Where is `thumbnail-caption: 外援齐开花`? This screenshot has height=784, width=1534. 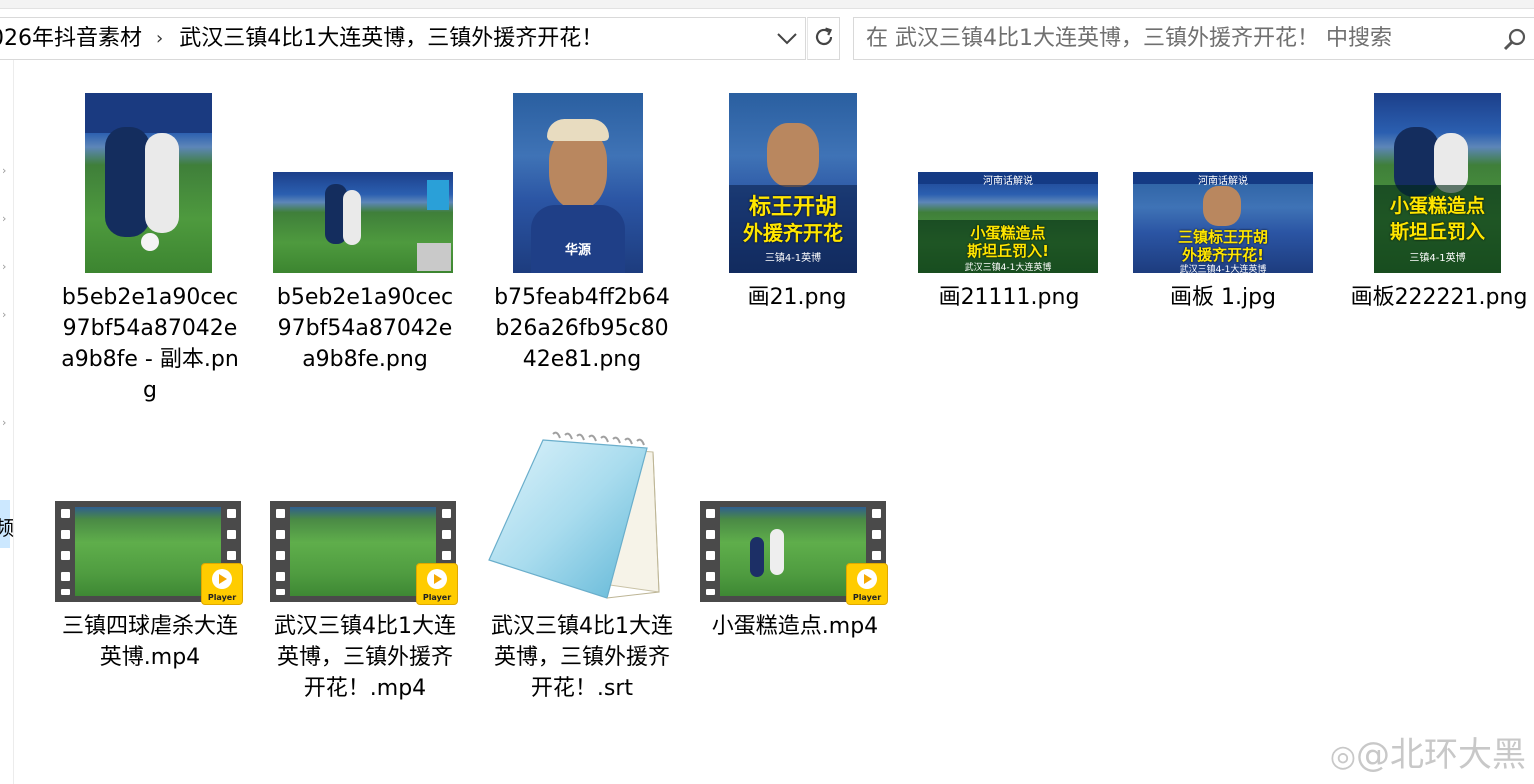 thumbnail-caption: 外援齐开花 is located at coordinates (793, 233).